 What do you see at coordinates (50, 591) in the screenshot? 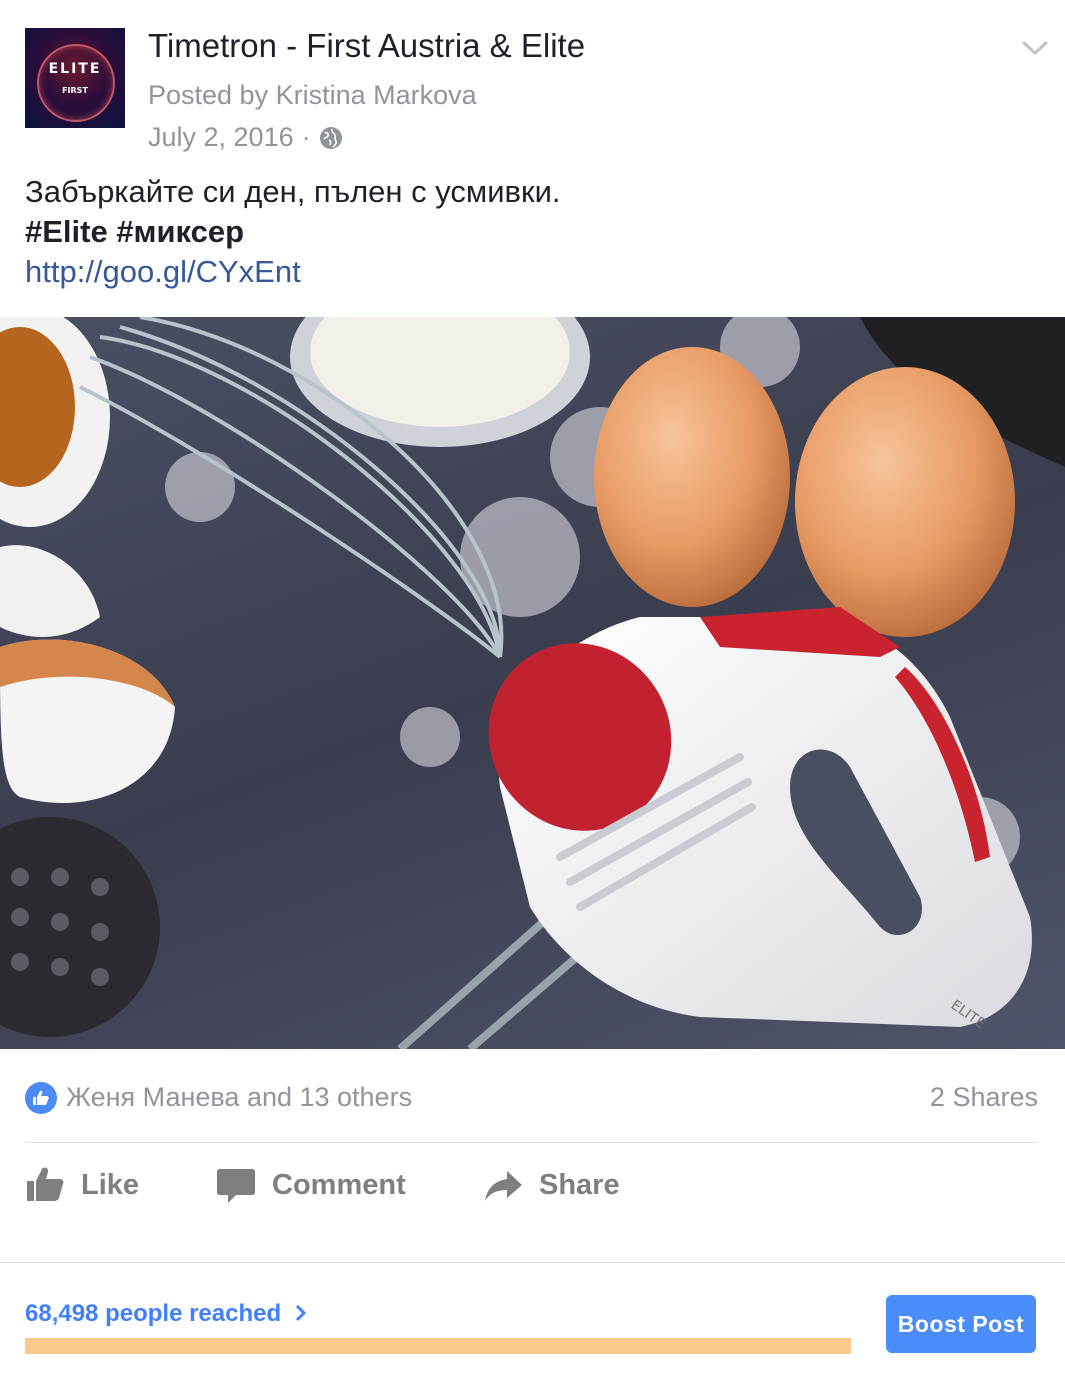
I see `egg-shell` at bounding box center [50, 591].